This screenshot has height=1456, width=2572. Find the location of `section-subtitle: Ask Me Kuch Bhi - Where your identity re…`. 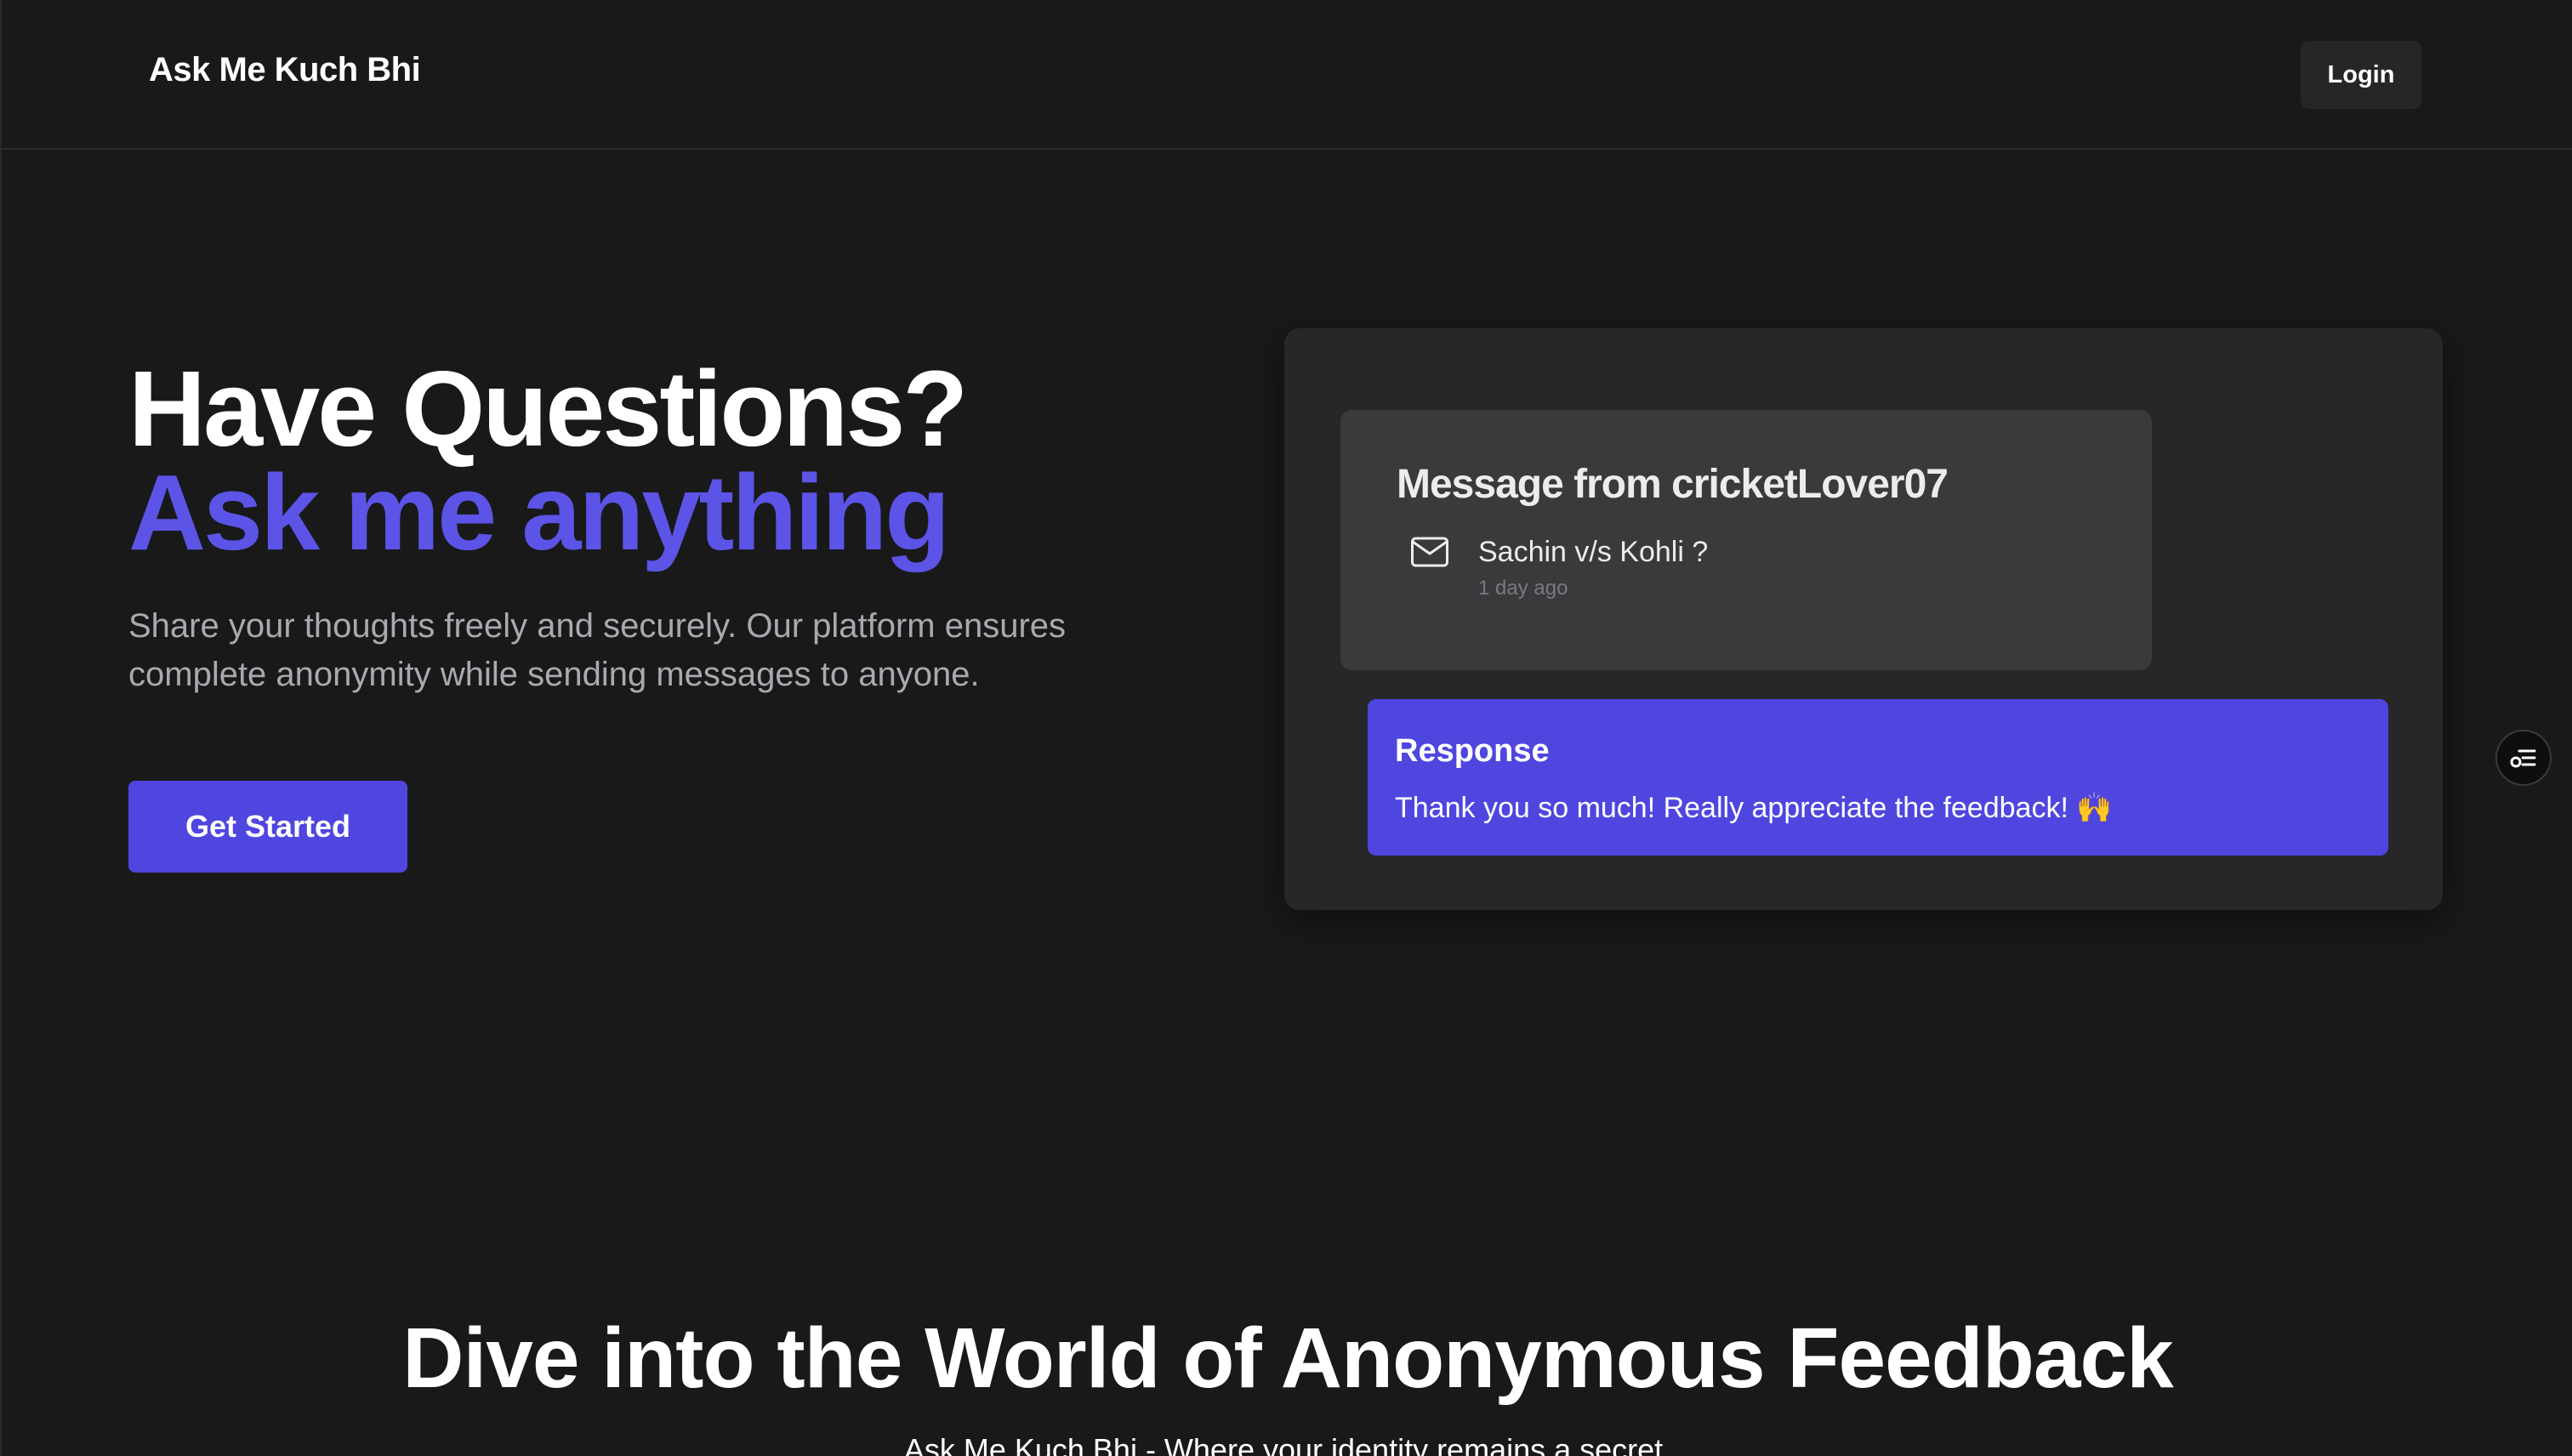

section-subtitle: Ask Me Kuch Bhi - Where your identity re… is located at coordinates (1288, 1444).